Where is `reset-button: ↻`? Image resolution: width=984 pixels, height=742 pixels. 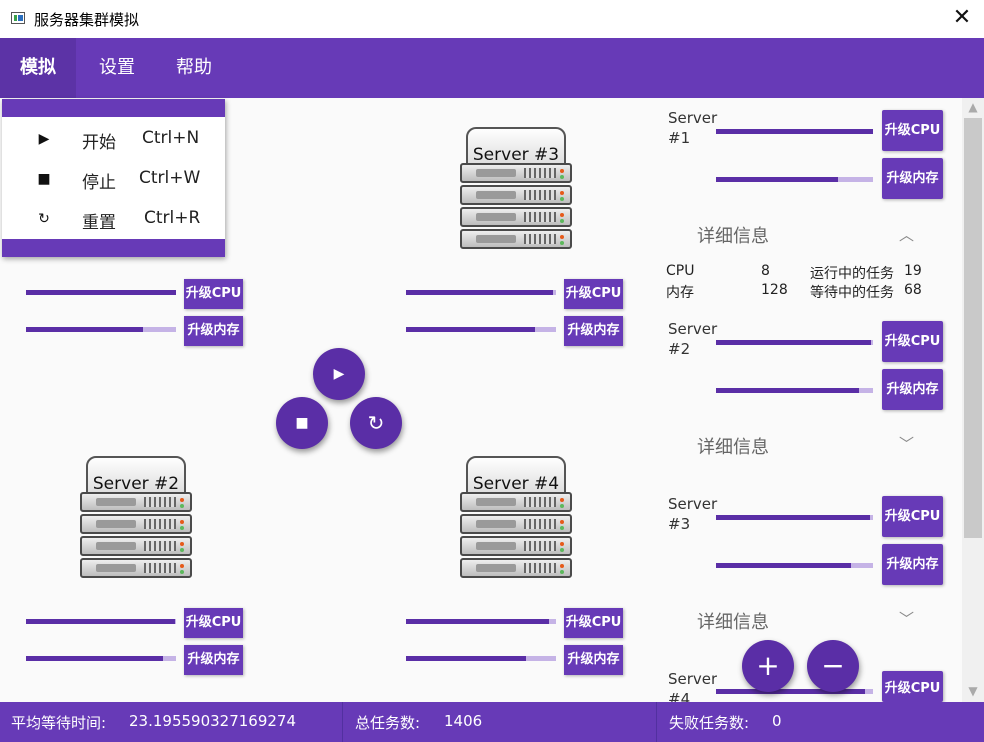
reset-button: ↻ is located at coordinates (376, 423).